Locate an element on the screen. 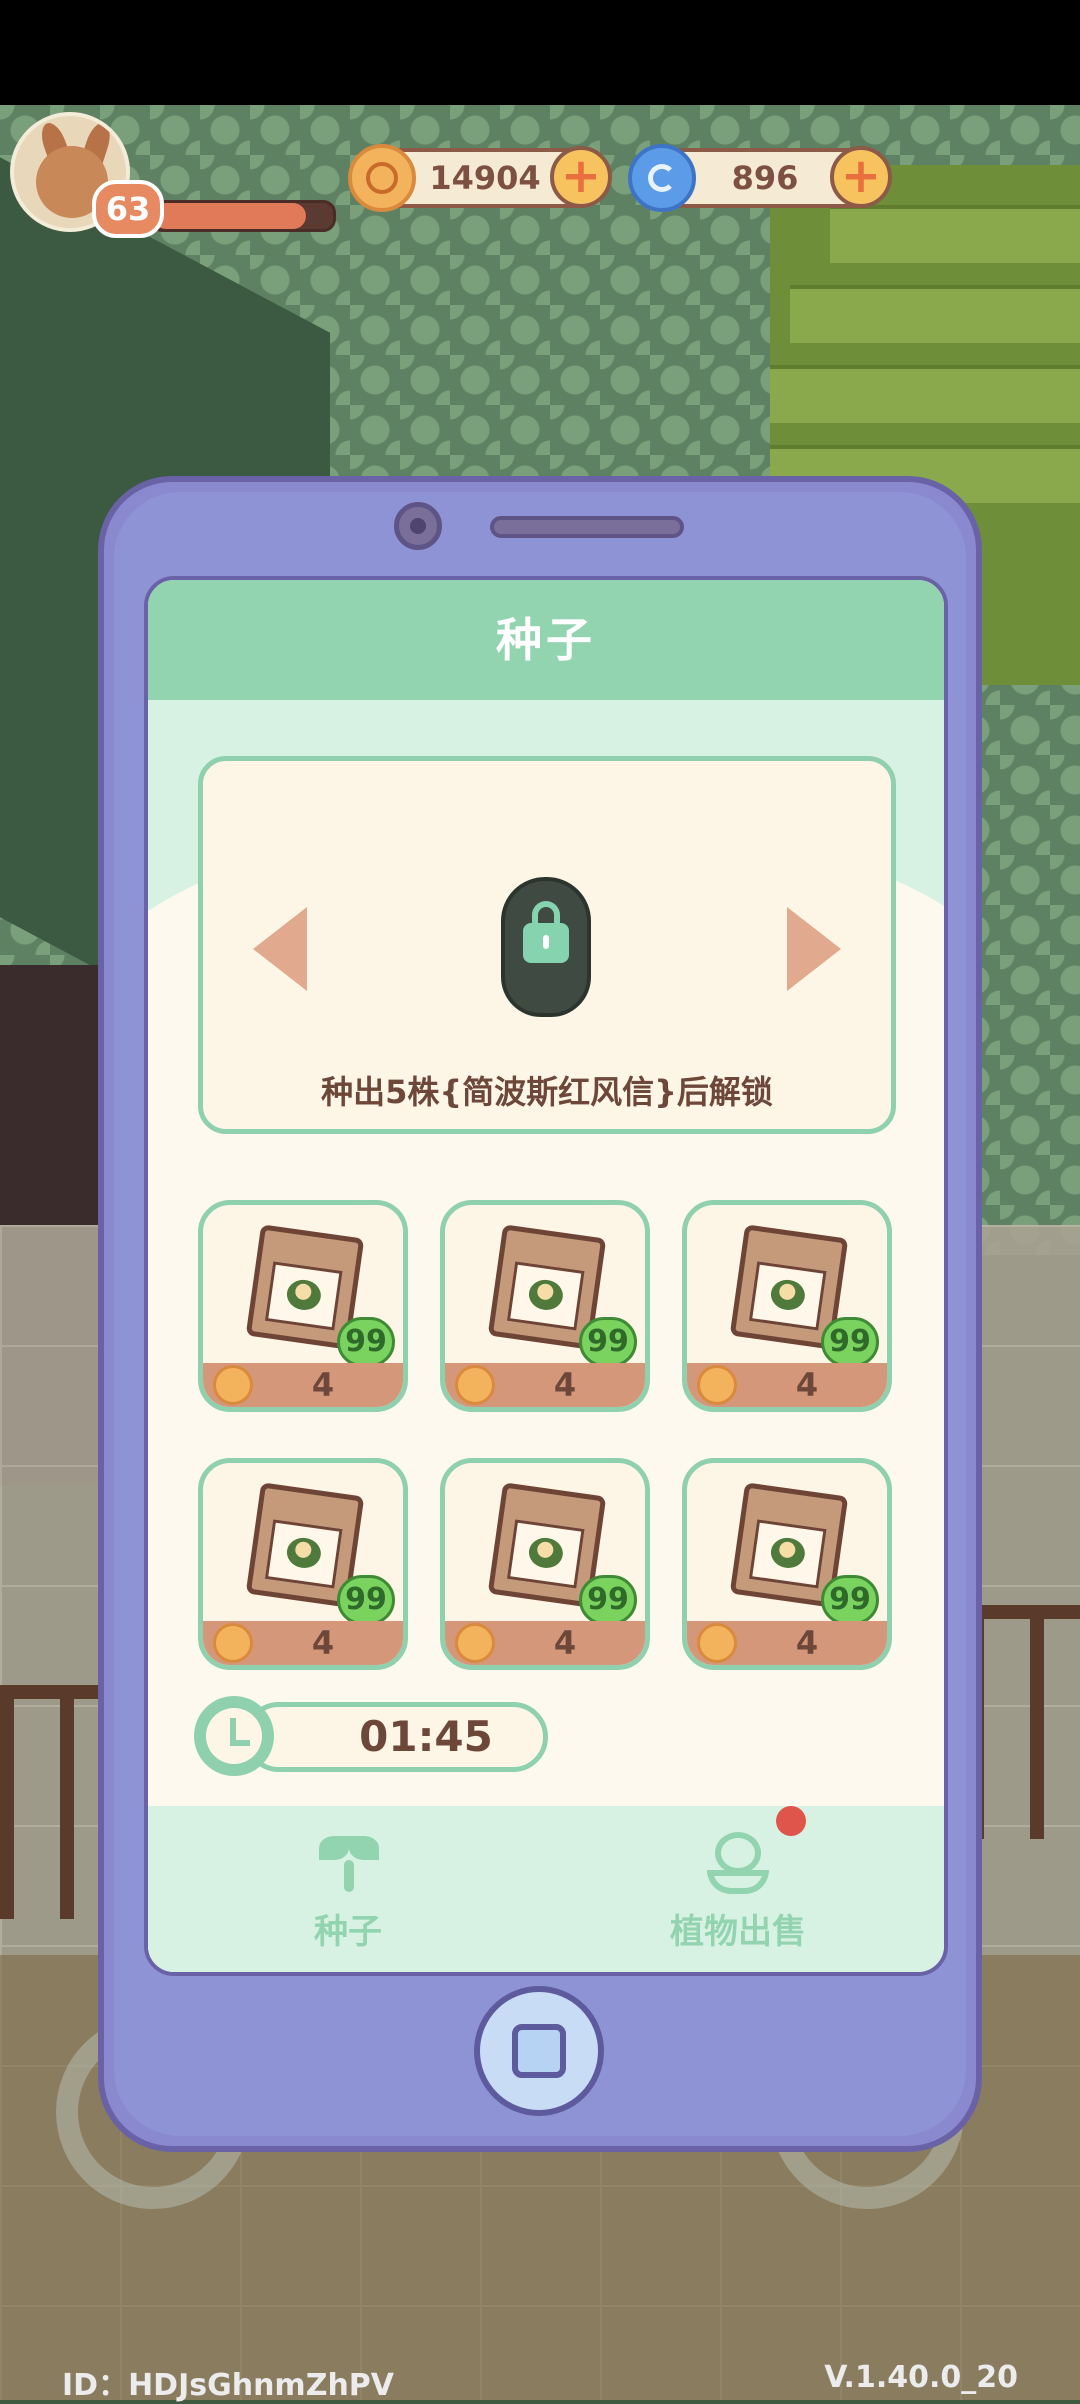 This screenshot has height=2404, width=1080. add-gems-button: + is located at coordinates (861, 177).